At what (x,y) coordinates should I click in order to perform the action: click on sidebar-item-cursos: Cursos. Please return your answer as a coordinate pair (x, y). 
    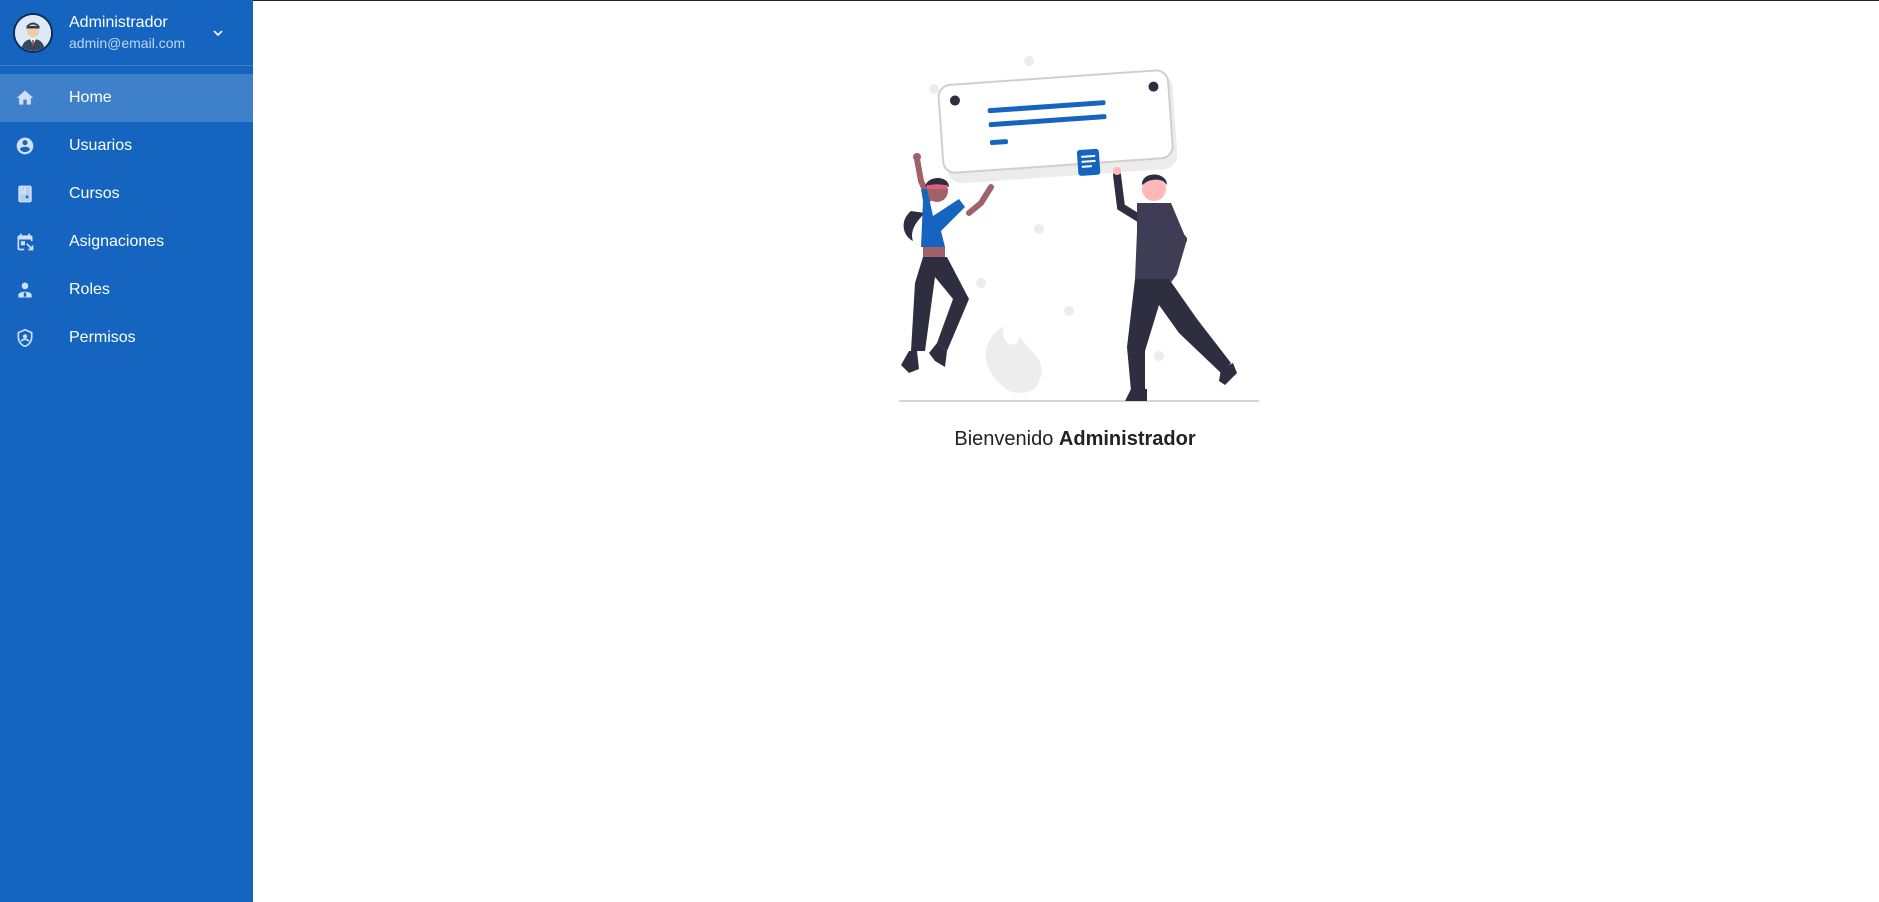
    Looking at the image, I should click on (126, 194).